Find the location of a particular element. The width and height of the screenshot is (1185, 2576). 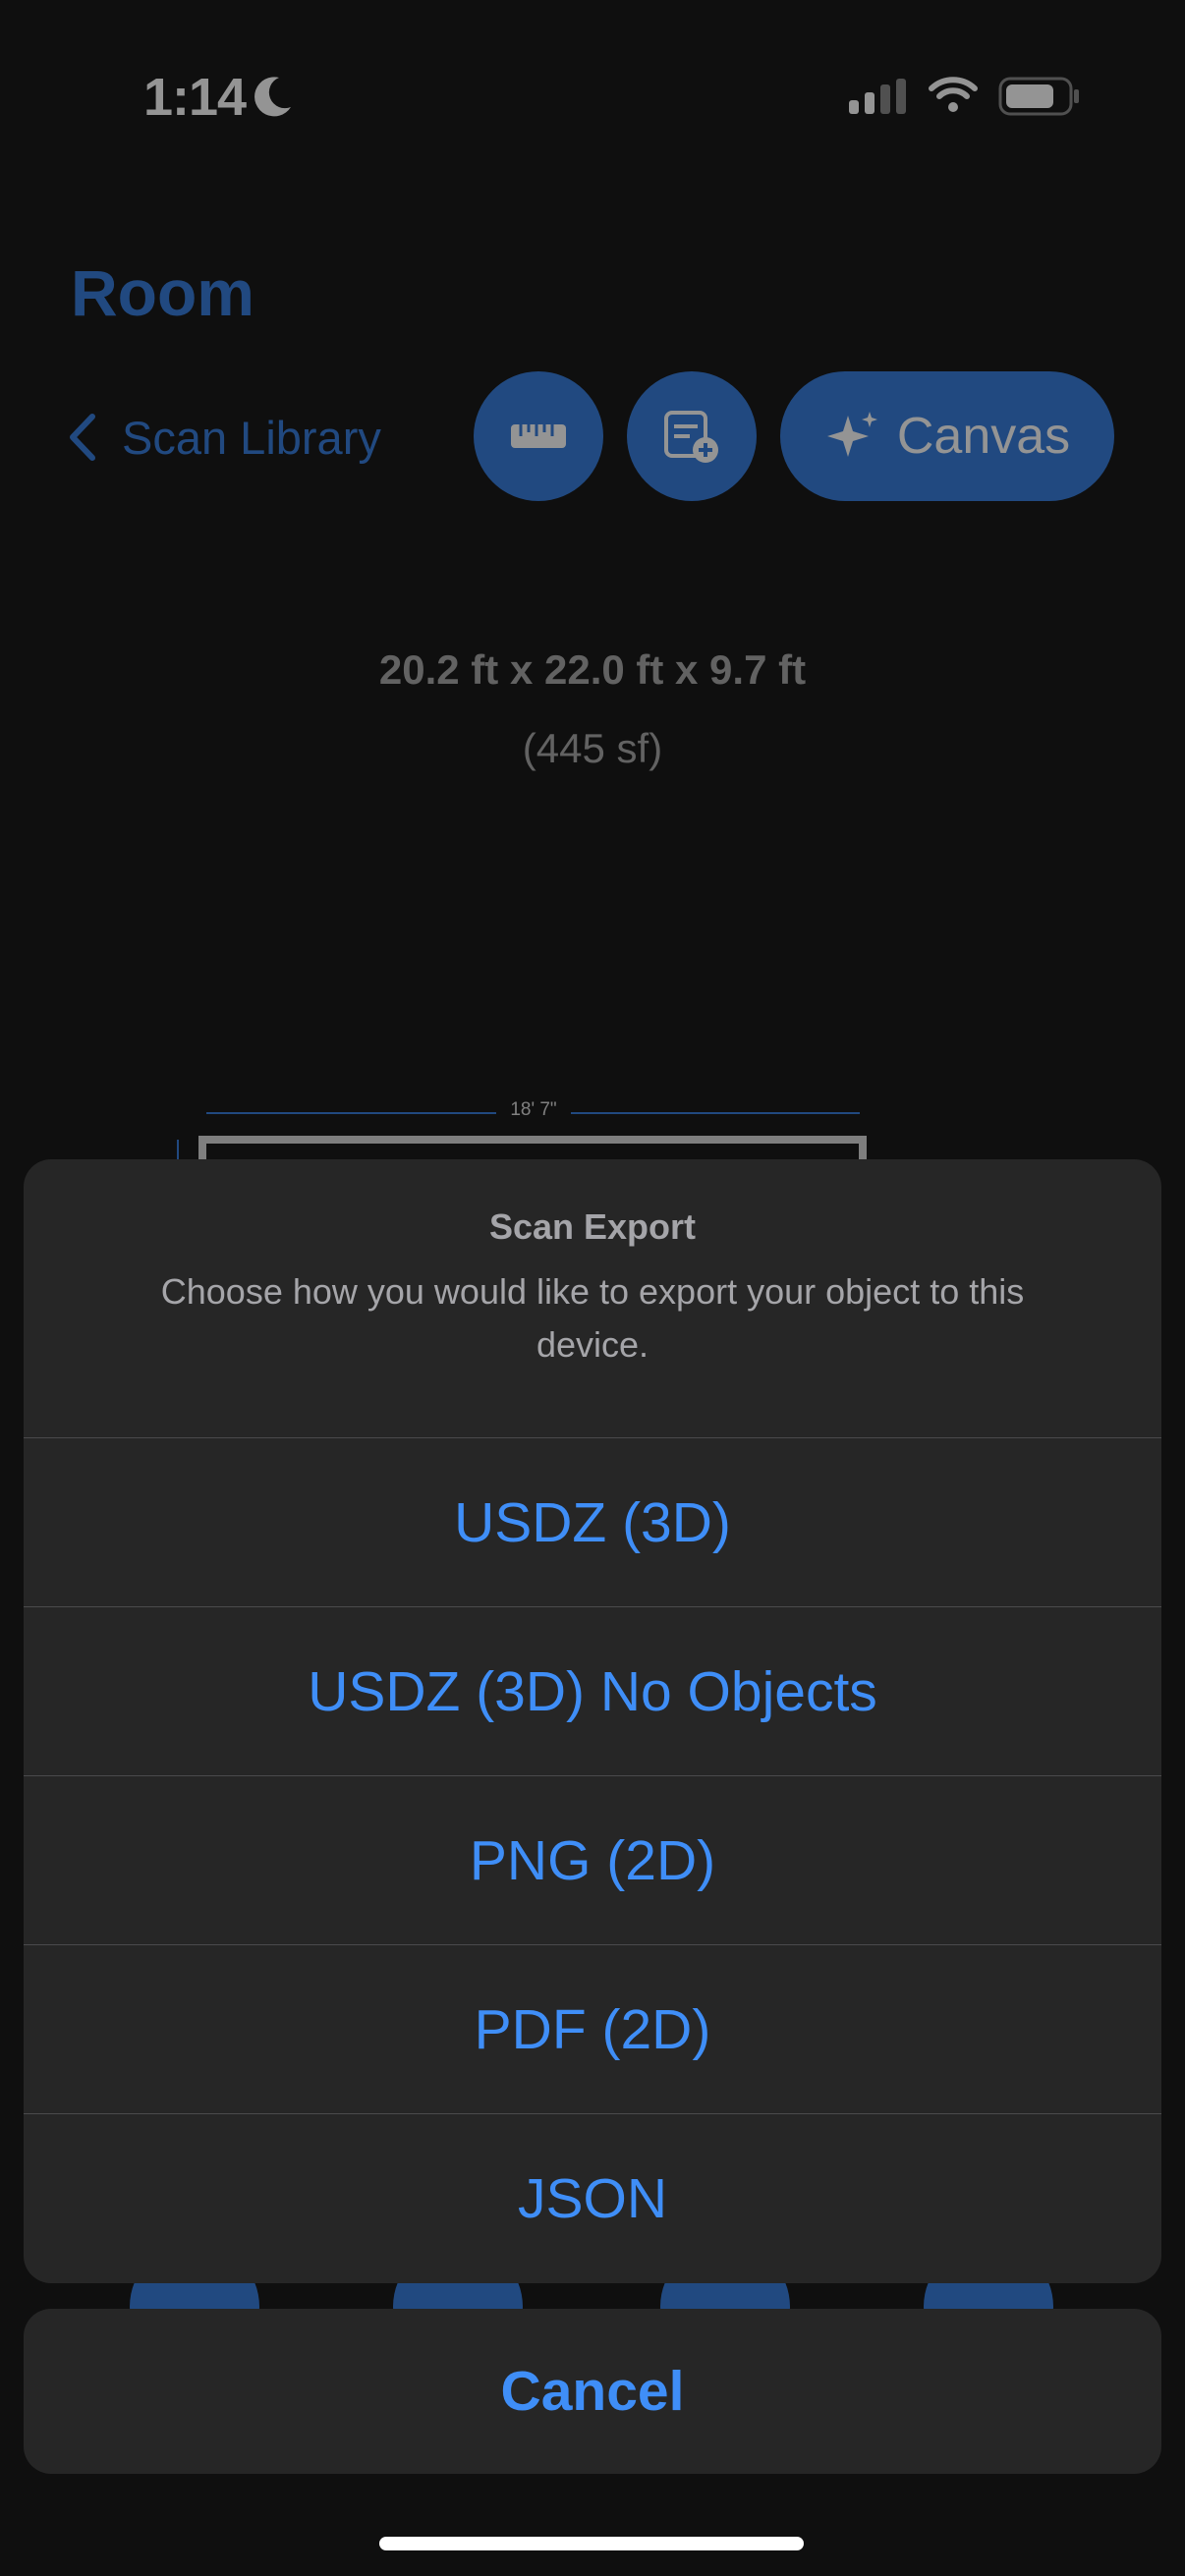

export-png-button: PNG (2D) is located at coordinates (592, 1860).